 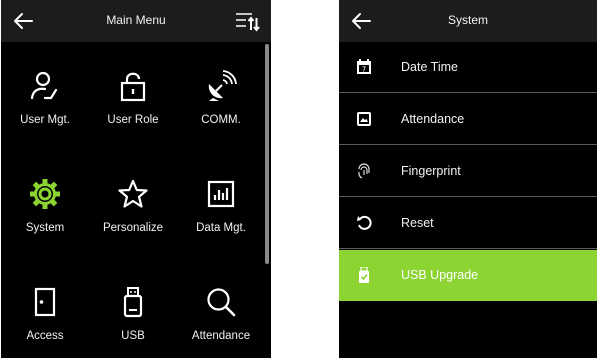 What do you see at coordinates (133, 120) in the screenshot?
I see `menu-item-label: User Role` at bounding box center [133, 120].